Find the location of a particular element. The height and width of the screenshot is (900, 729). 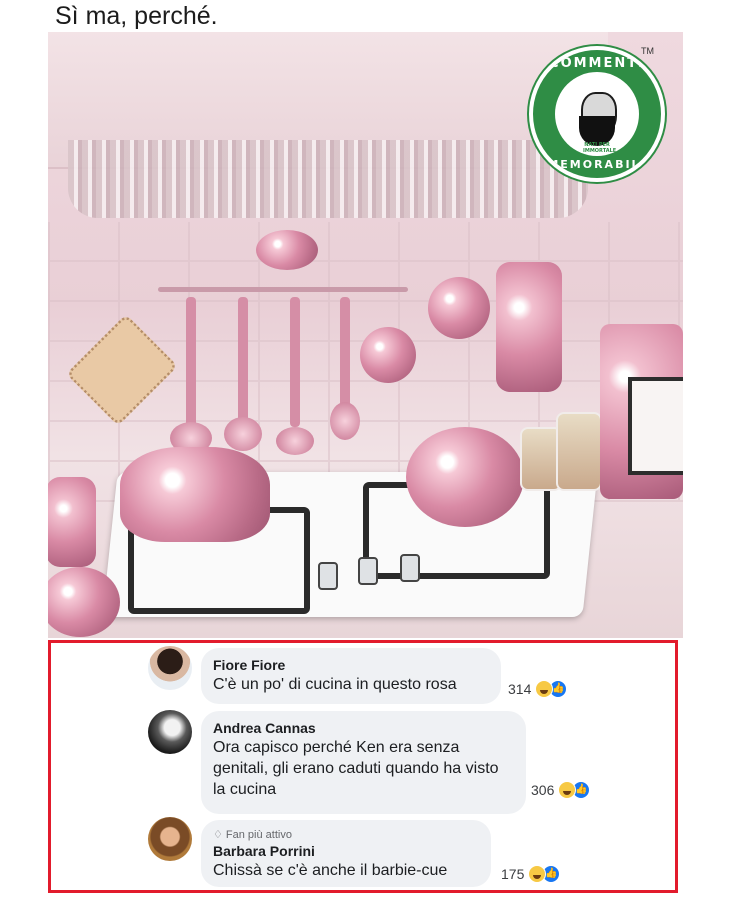

comment-author: Andrea Cannas is located at coordinates (363, 728).